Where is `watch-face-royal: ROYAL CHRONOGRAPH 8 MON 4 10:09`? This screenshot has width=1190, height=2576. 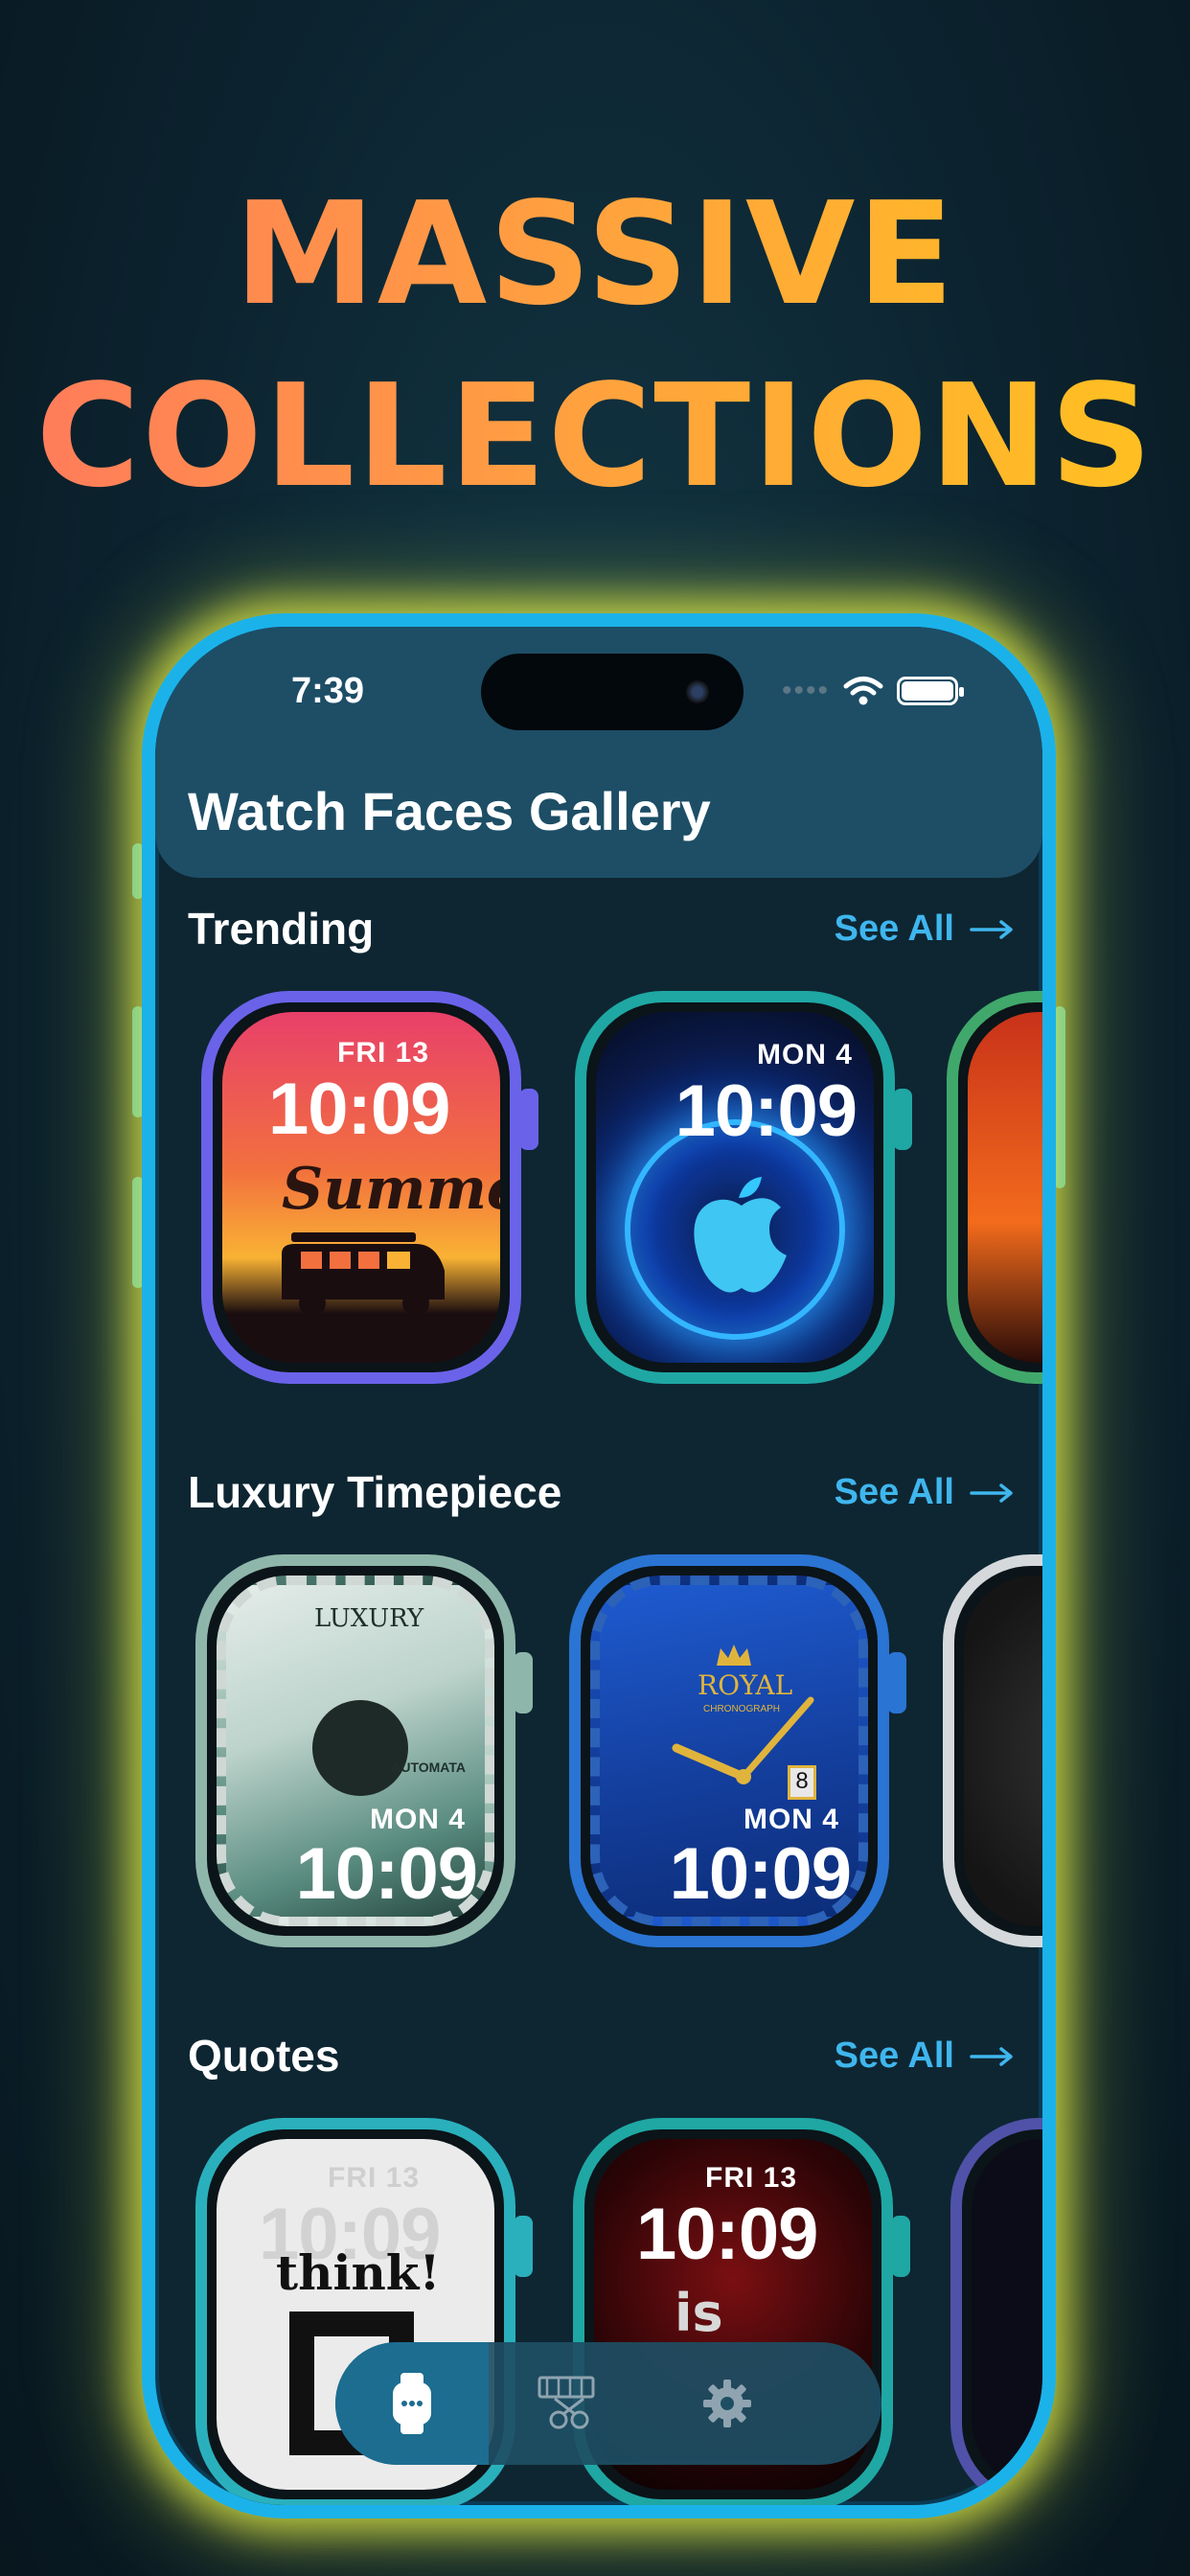
watch-face-royal: ROYAL CHRONOGRAPH 8 MON 4 10:09 is located at coordinates (738, 1750).